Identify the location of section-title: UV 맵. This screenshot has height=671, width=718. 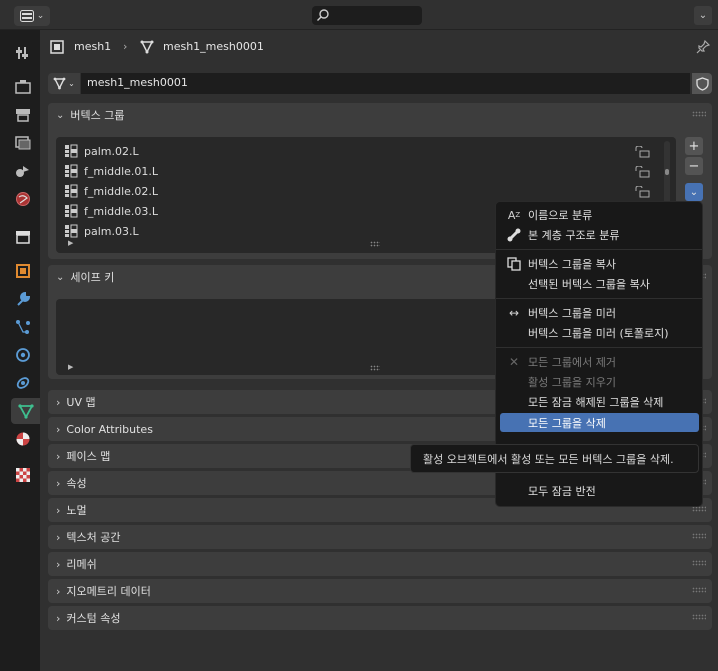
(81, 402).